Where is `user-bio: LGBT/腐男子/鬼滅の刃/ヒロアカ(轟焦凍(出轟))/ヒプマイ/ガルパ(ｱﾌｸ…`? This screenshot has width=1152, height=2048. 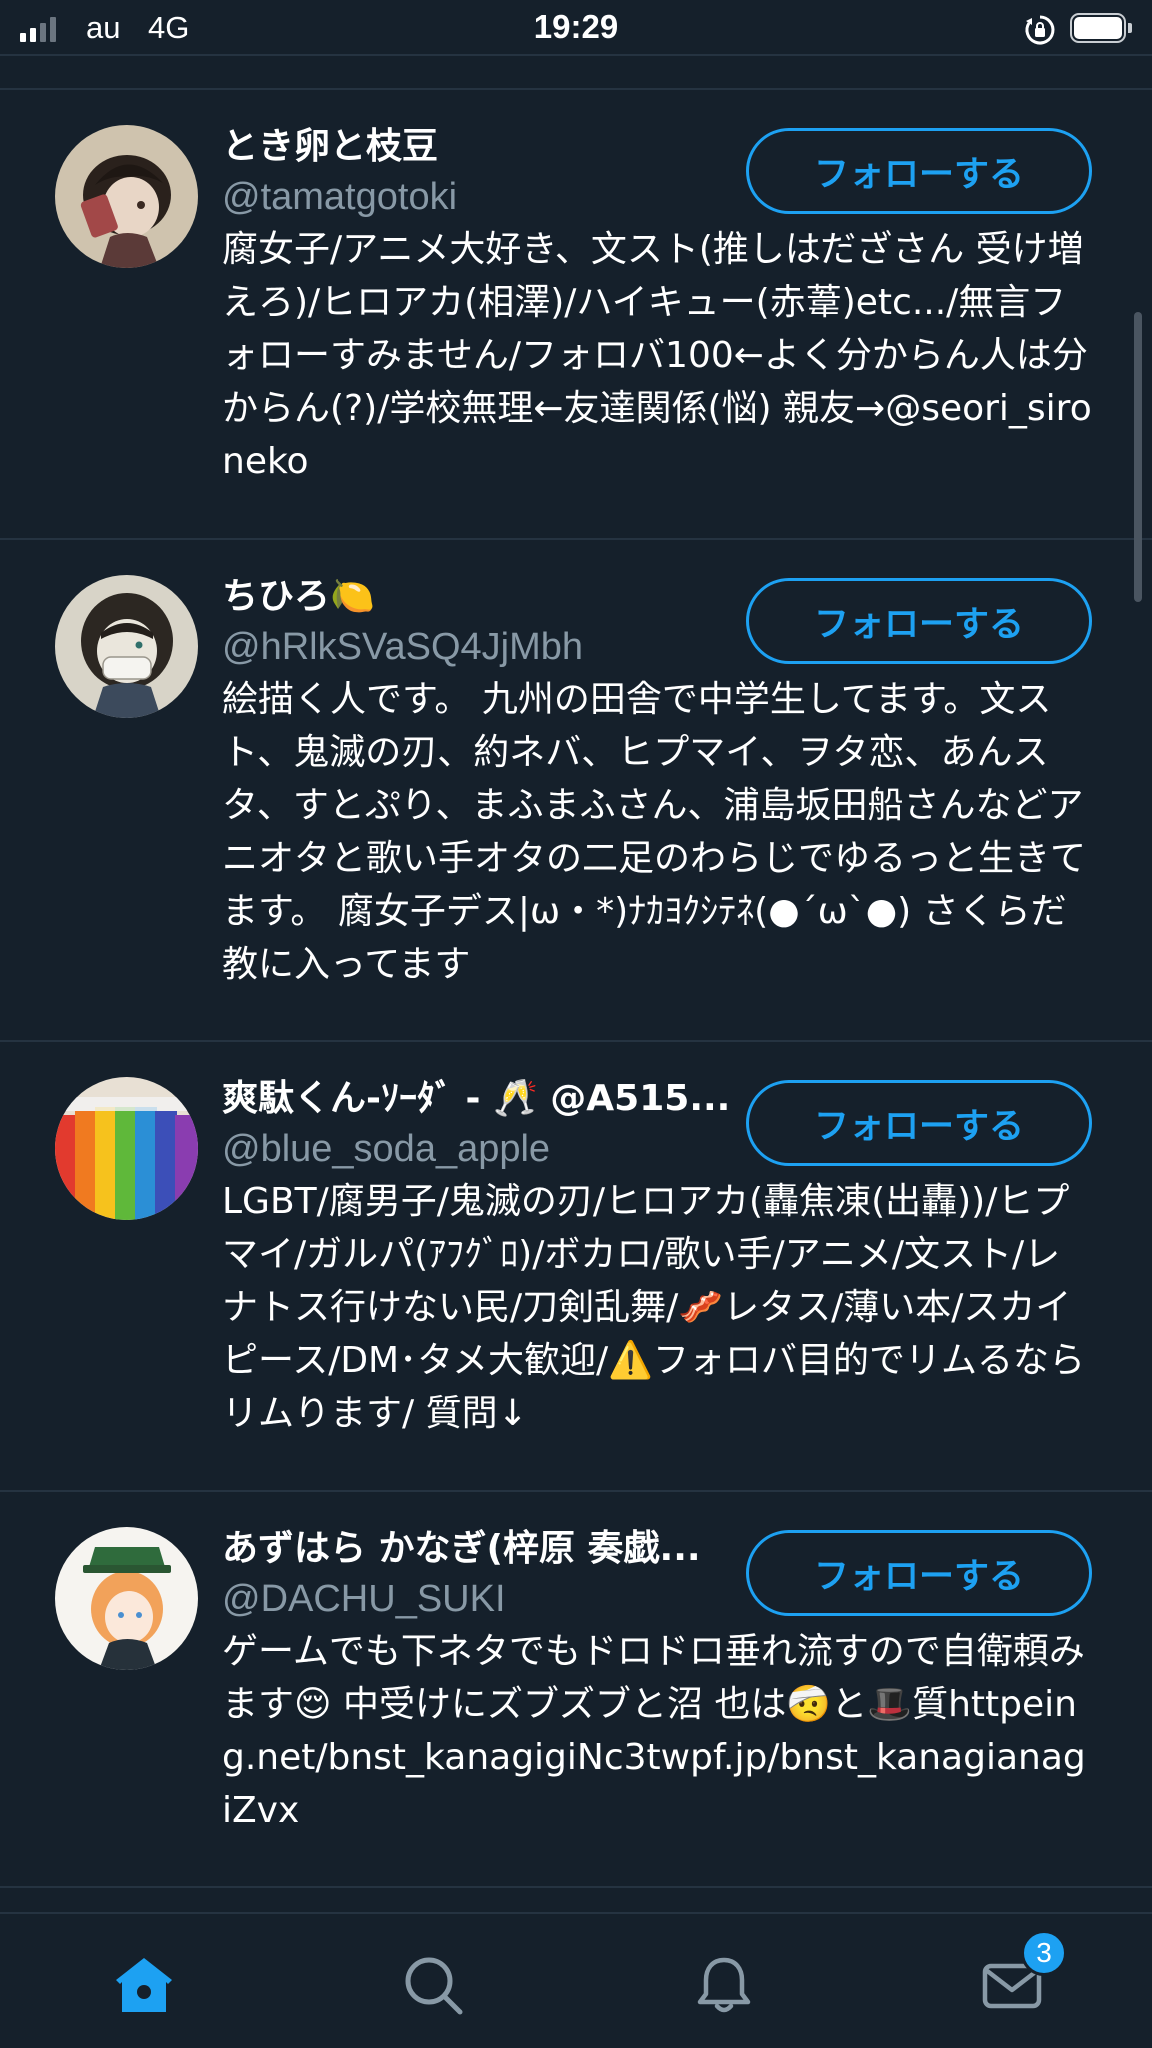 user-bio: LGBT/腐男子/鬼滅の刃/ヒロアカ(轟焦凍(出轟))/ヒプマイ/ガルパ(ｱﾌｸ… is located at coordinates (653, 1307).